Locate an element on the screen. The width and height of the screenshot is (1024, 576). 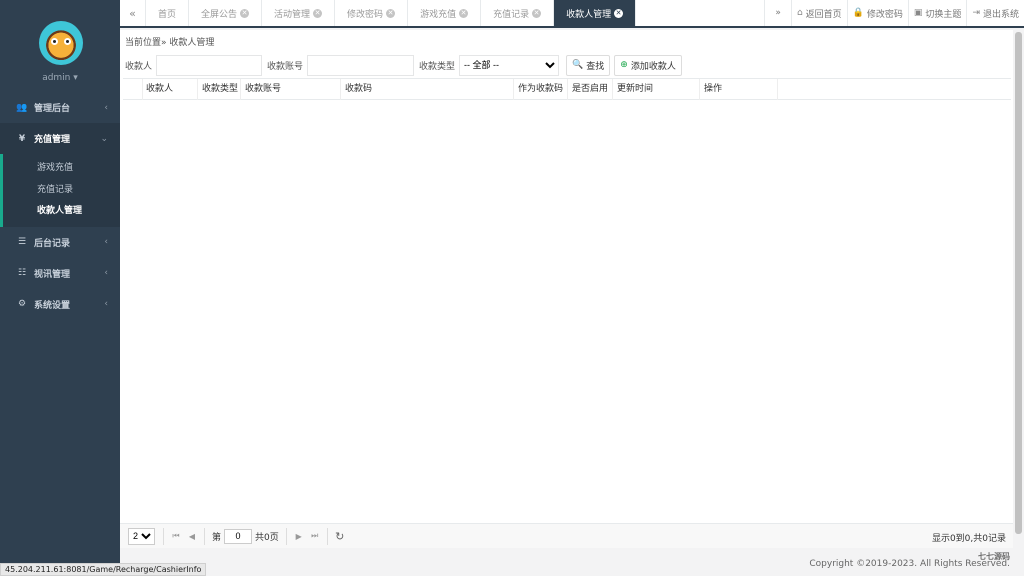
first-page-icon: ⏮ is located at coordinates (176, 536).